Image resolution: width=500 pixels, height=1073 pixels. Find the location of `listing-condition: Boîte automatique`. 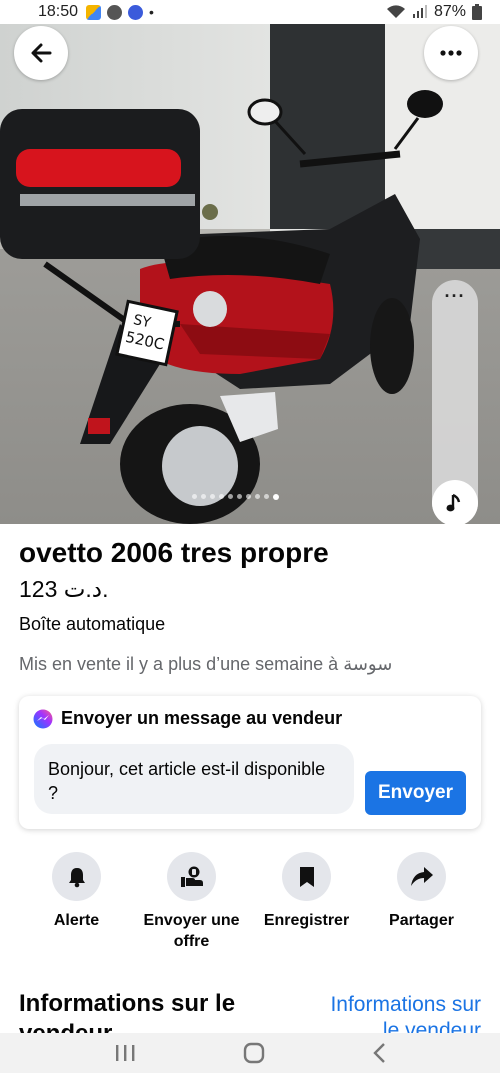

listing-condition: Boîte automatique is located at coordinates (92, 624).